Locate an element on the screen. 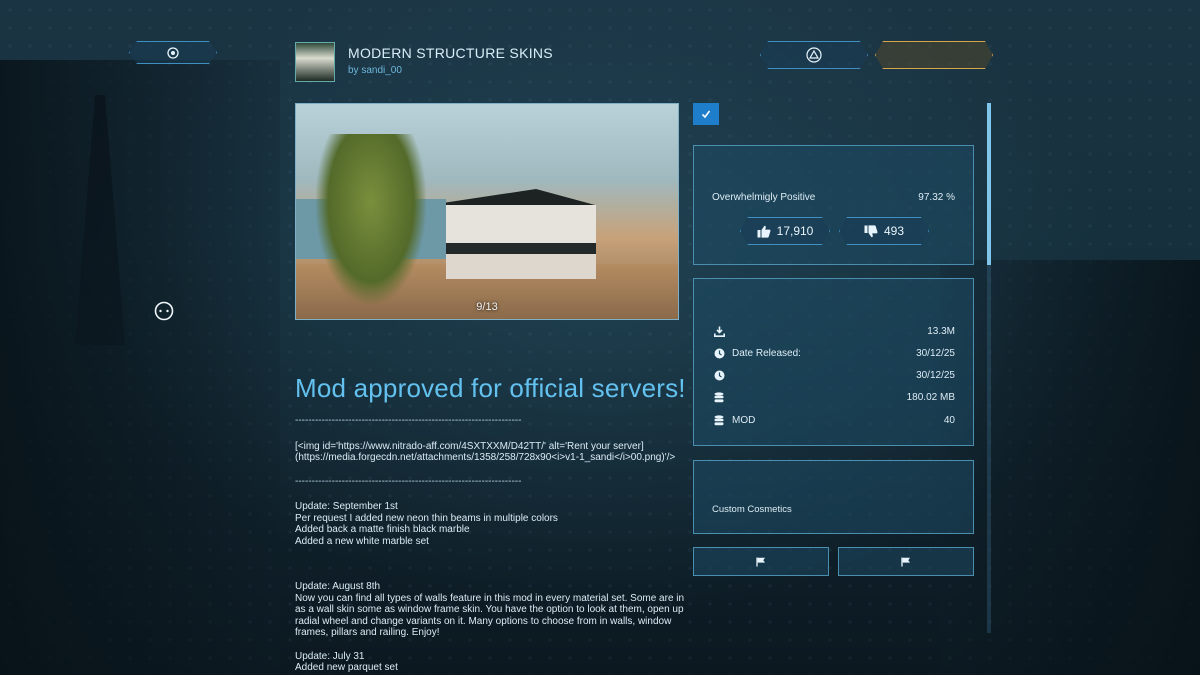 The width and height of the screenshot is (1200, 675). update-title: Update: July 31 is located at coordinates (330, 656).